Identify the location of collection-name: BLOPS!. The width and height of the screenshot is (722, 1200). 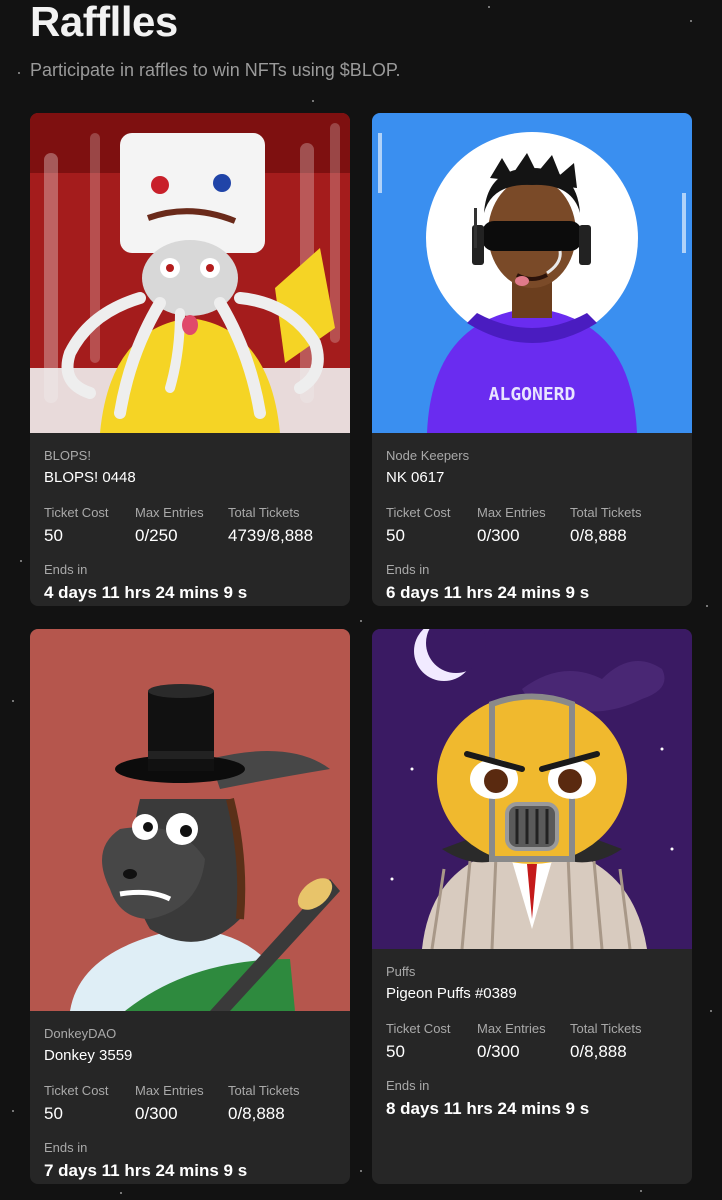
(67, 455).